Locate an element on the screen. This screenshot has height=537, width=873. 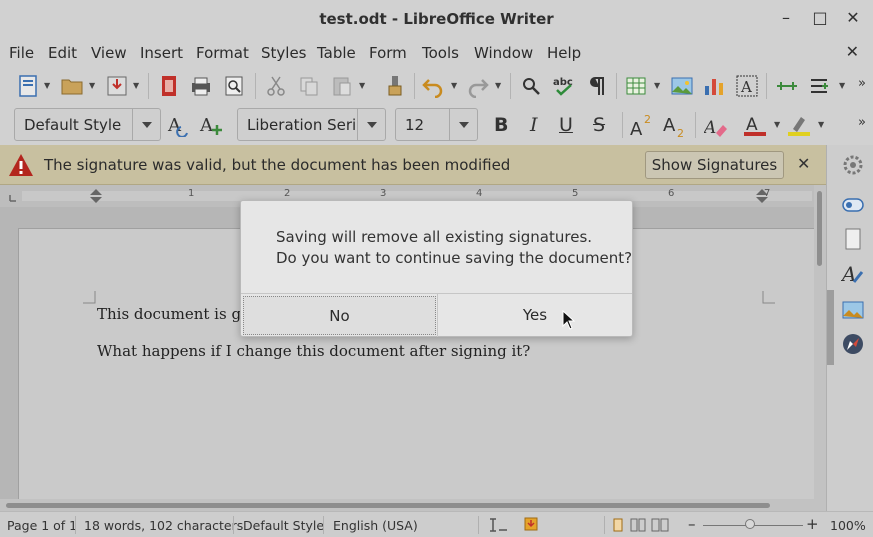
spelling-icon: abc is located at coordinates (564, 86).